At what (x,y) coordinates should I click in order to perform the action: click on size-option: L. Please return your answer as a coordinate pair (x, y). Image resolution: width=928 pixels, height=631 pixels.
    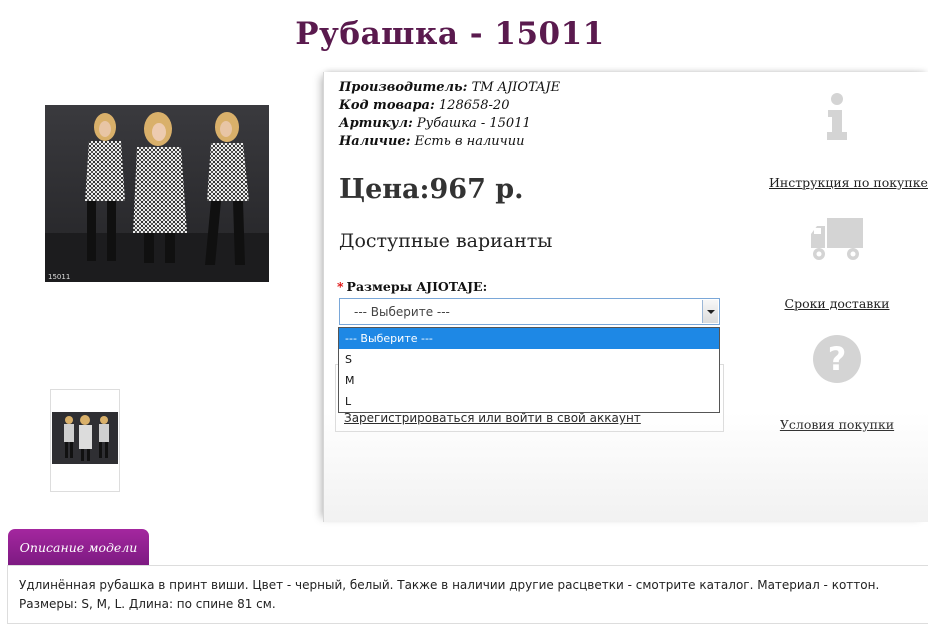
    Looking at the image, I should click on (529, 401).